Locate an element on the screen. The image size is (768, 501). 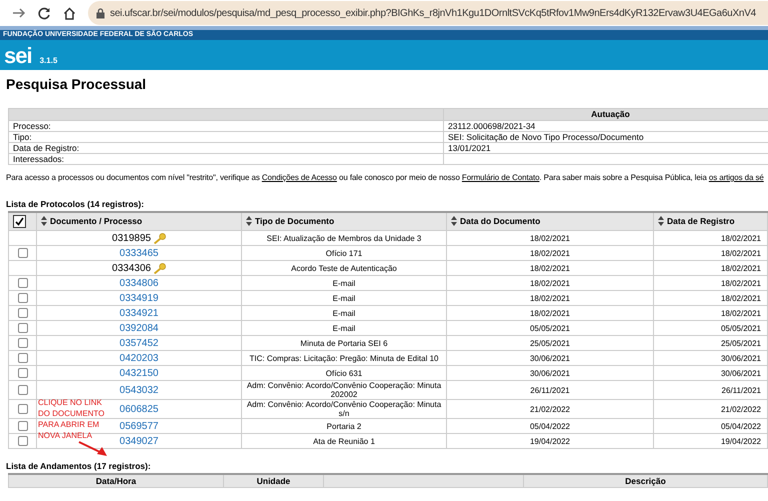
address-bar: sei.ufscar.br/sei/modulos/pesquisa/md_pesq_processo_exibir.php?BIGhKs_r8jnVh1Kgu1DOrnltSVcKq5tRfov1Mw9nErs4dKyR132Ervaw3U4EGa6uXnV4 is located at coordinates (428, 13).